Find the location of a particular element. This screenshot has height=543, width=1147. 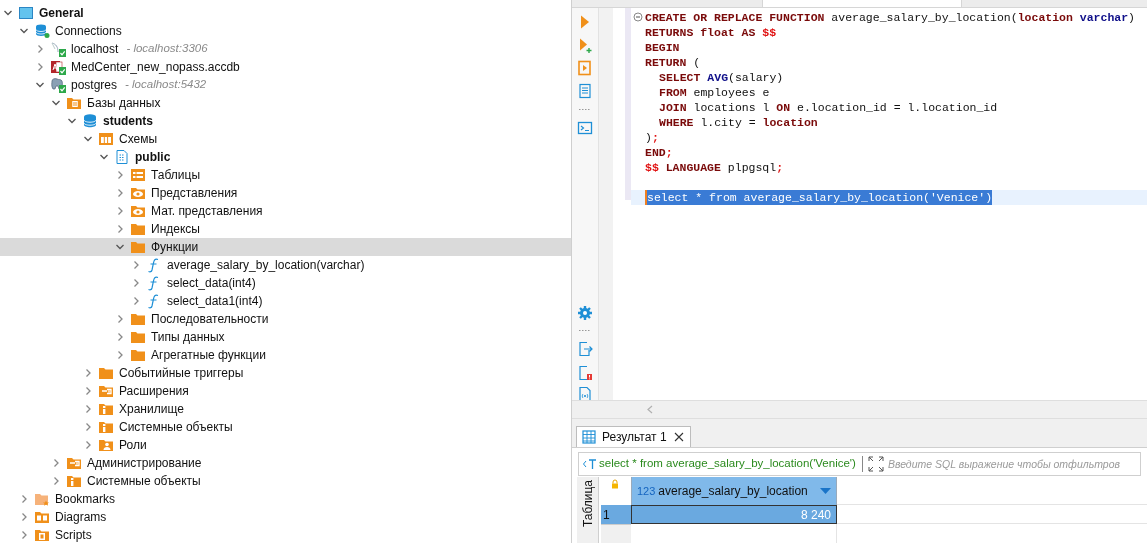

code-line: BEGIN is located at coordinates (662, 47).